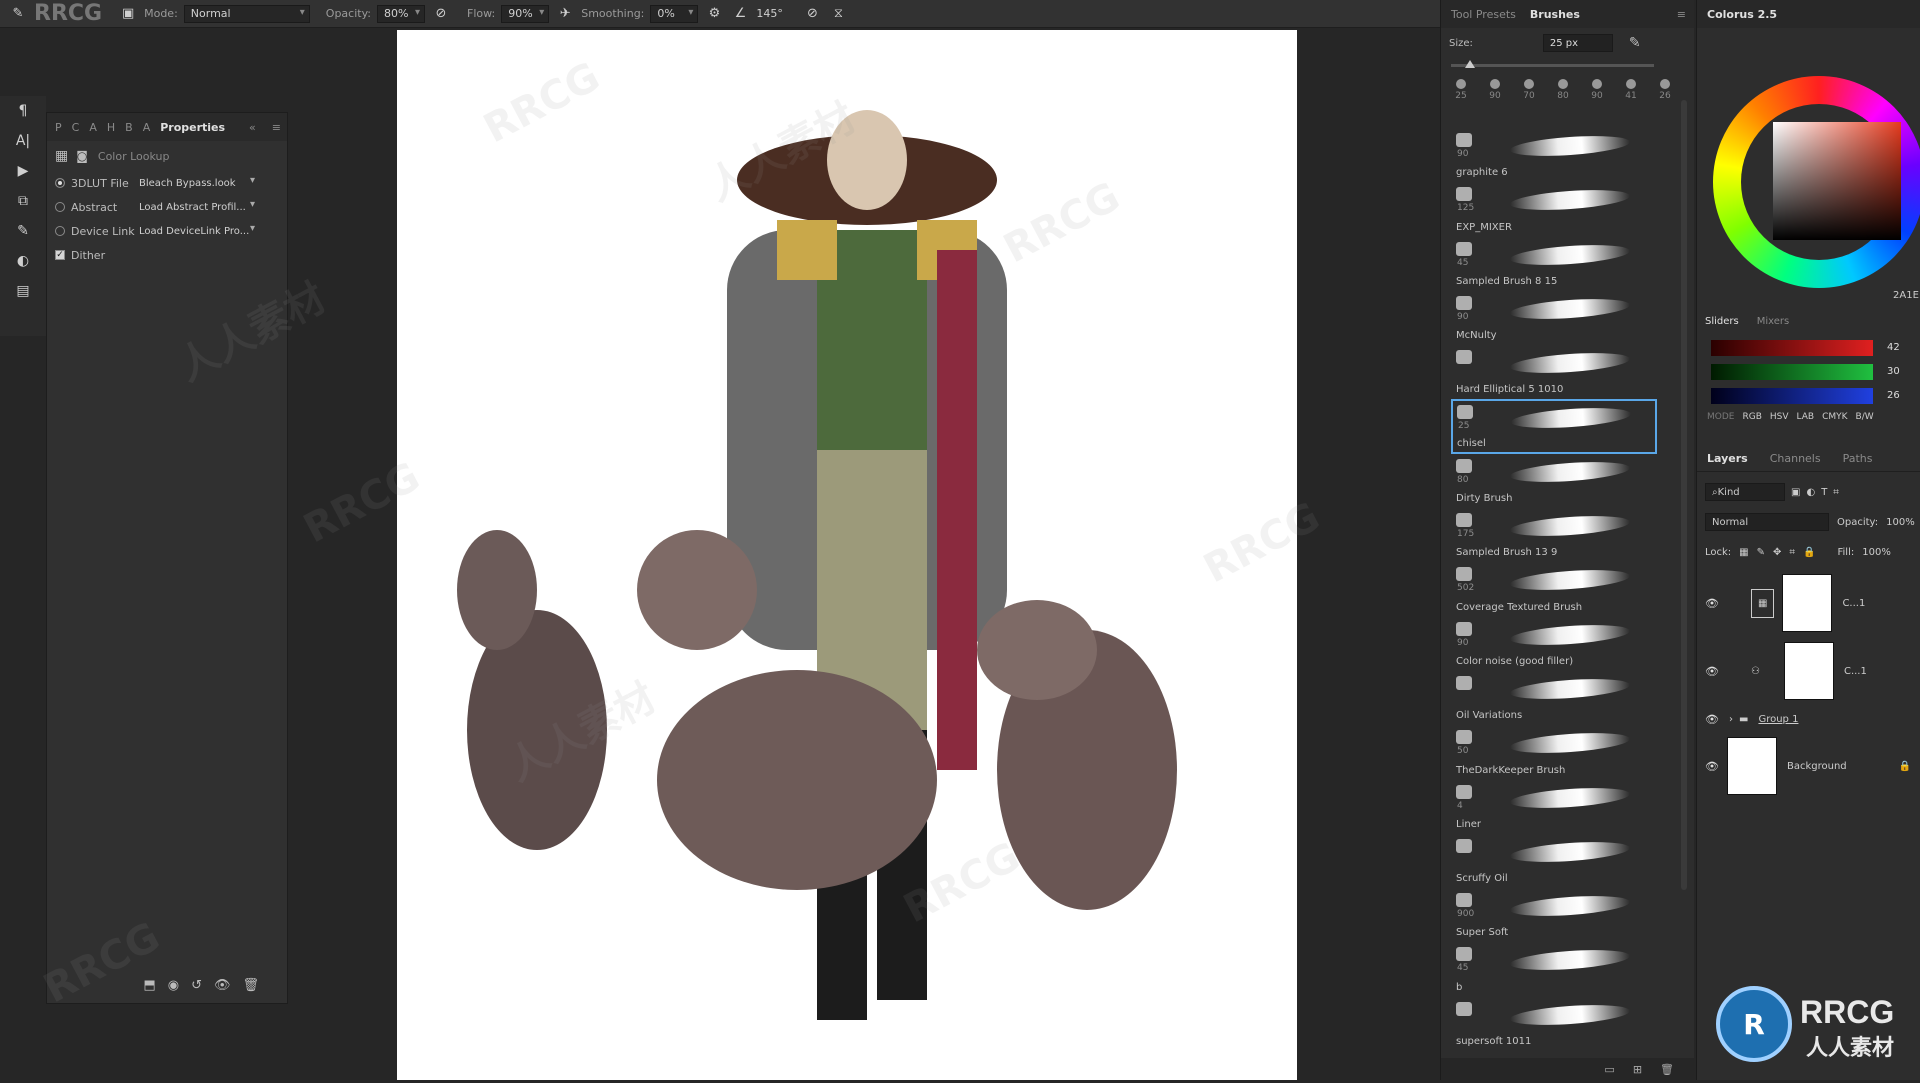 This screenshot has width=1920, height=1083. Describe the element at coordinates (1834, 417) in the screenshot. I see `mode-cmyk: CMYK` at that location.